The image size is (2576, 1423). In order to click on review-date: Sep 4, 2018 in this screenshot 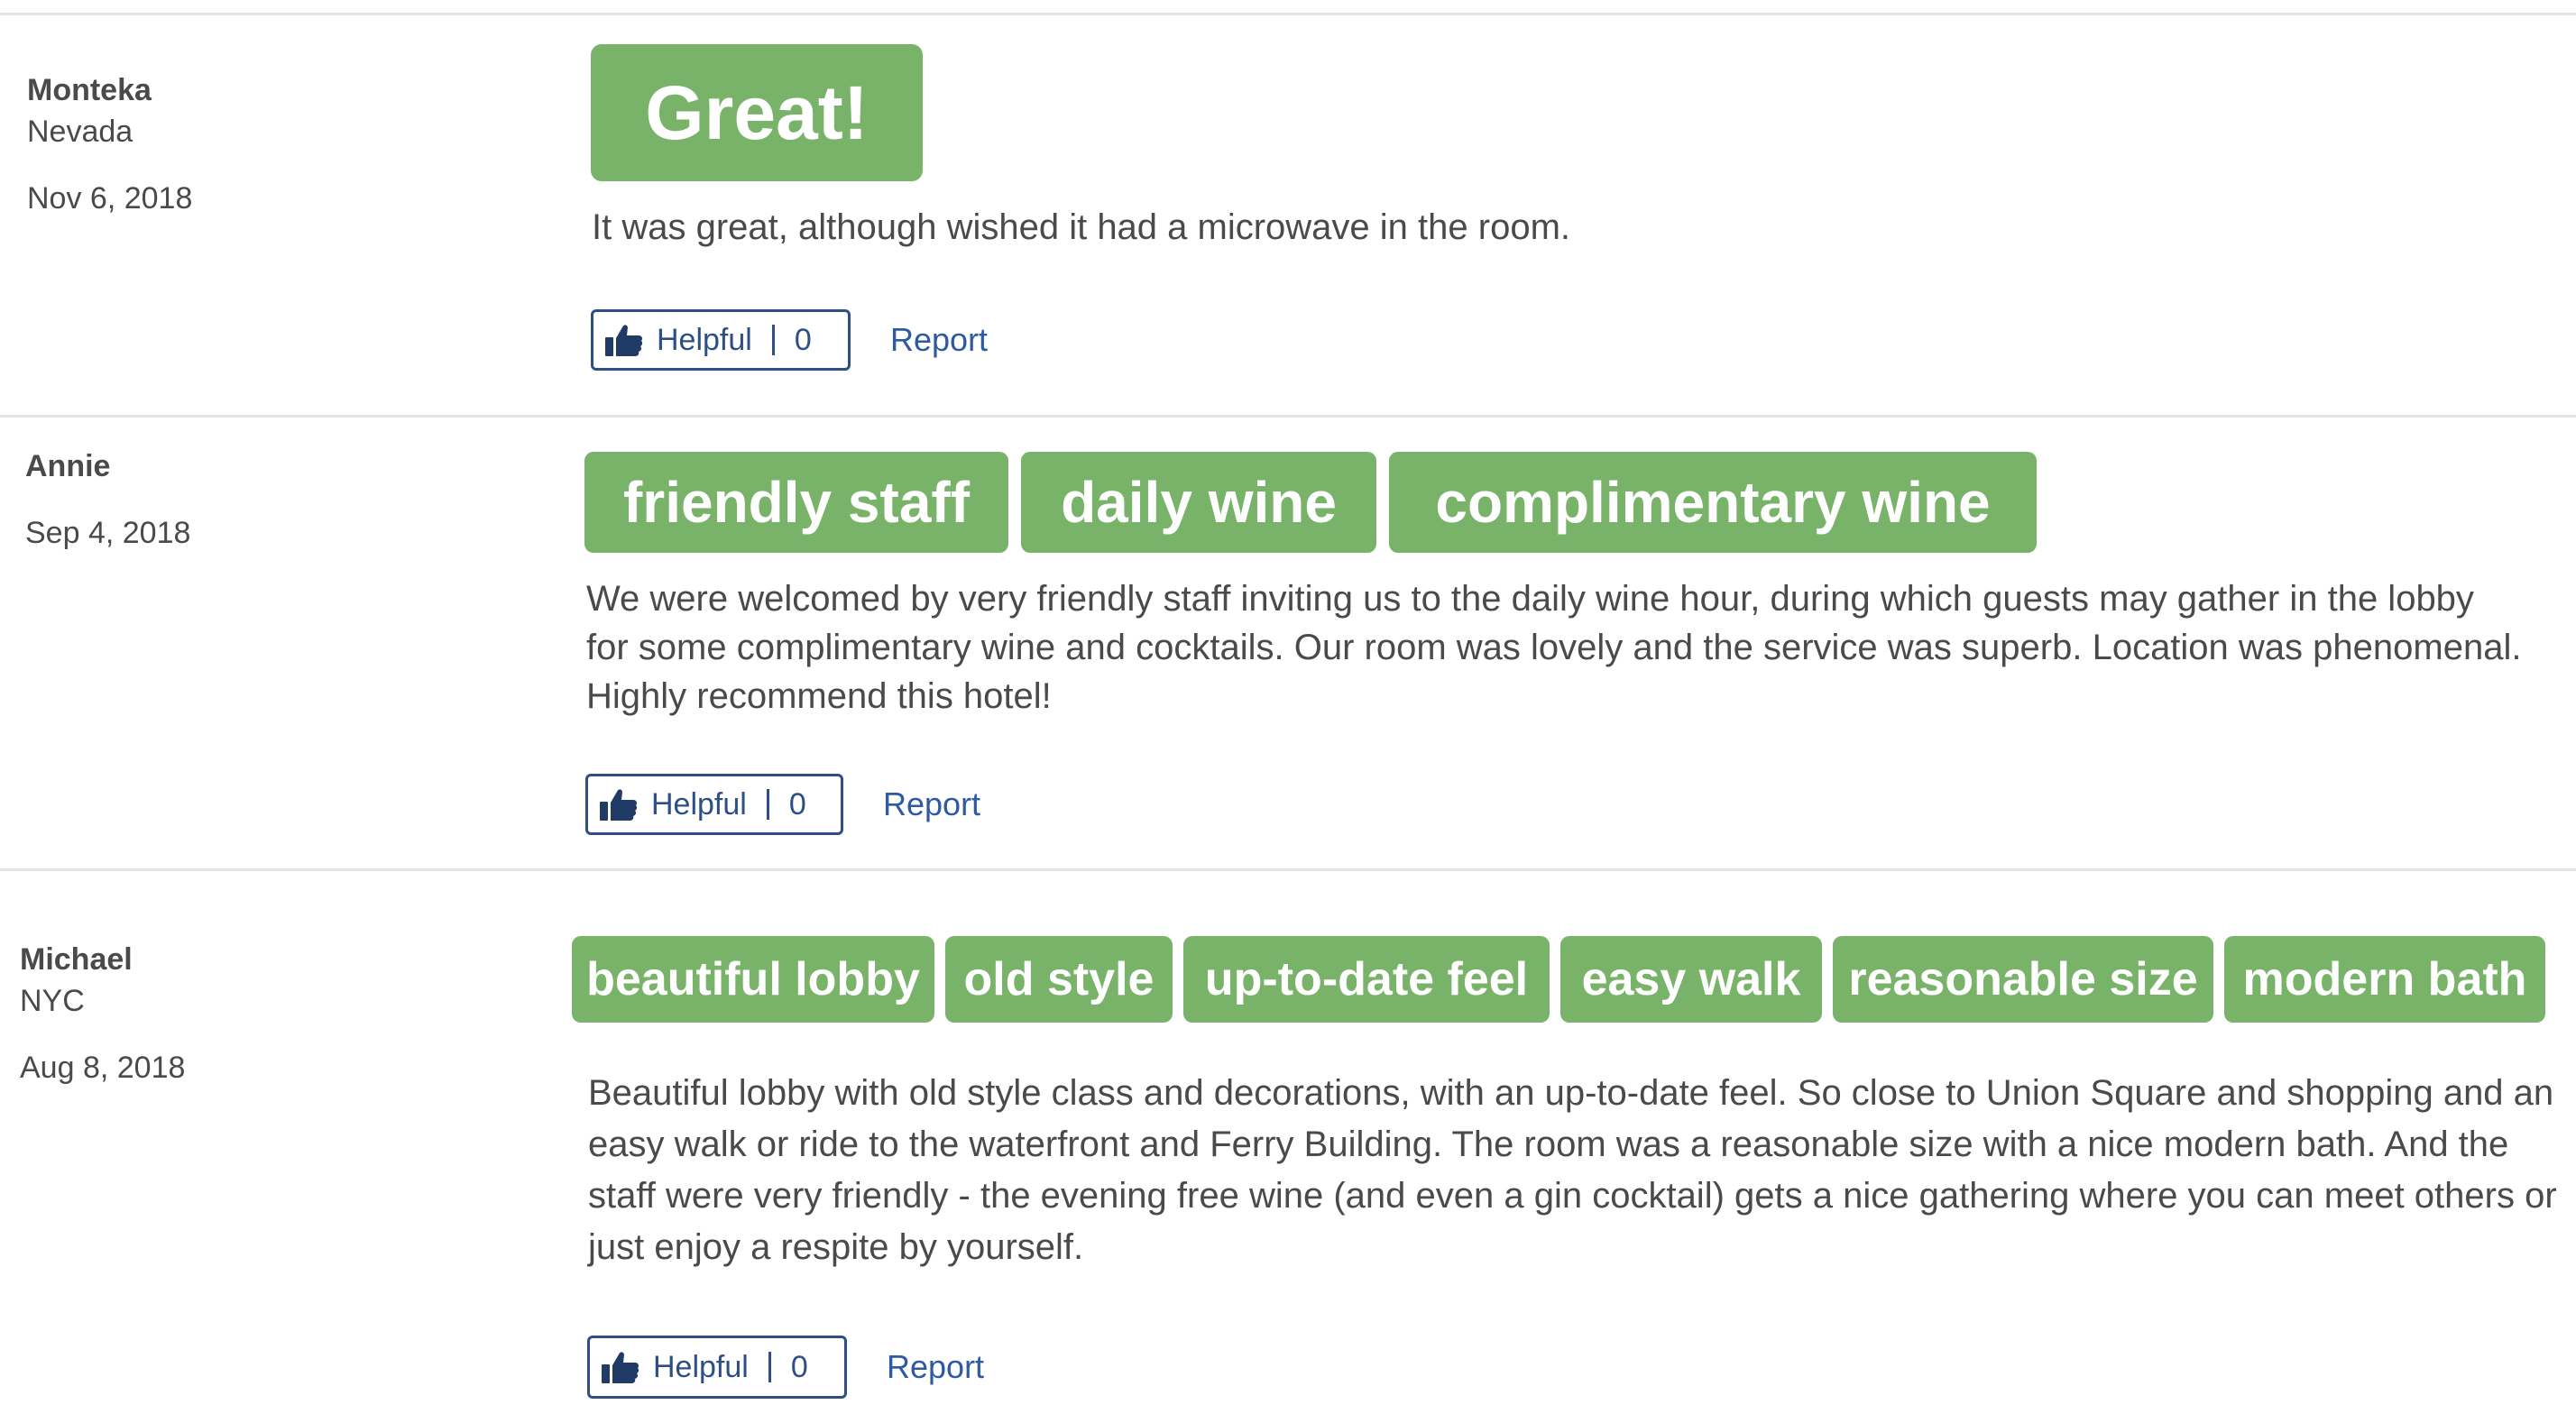, I will do `click(108, 533)`.